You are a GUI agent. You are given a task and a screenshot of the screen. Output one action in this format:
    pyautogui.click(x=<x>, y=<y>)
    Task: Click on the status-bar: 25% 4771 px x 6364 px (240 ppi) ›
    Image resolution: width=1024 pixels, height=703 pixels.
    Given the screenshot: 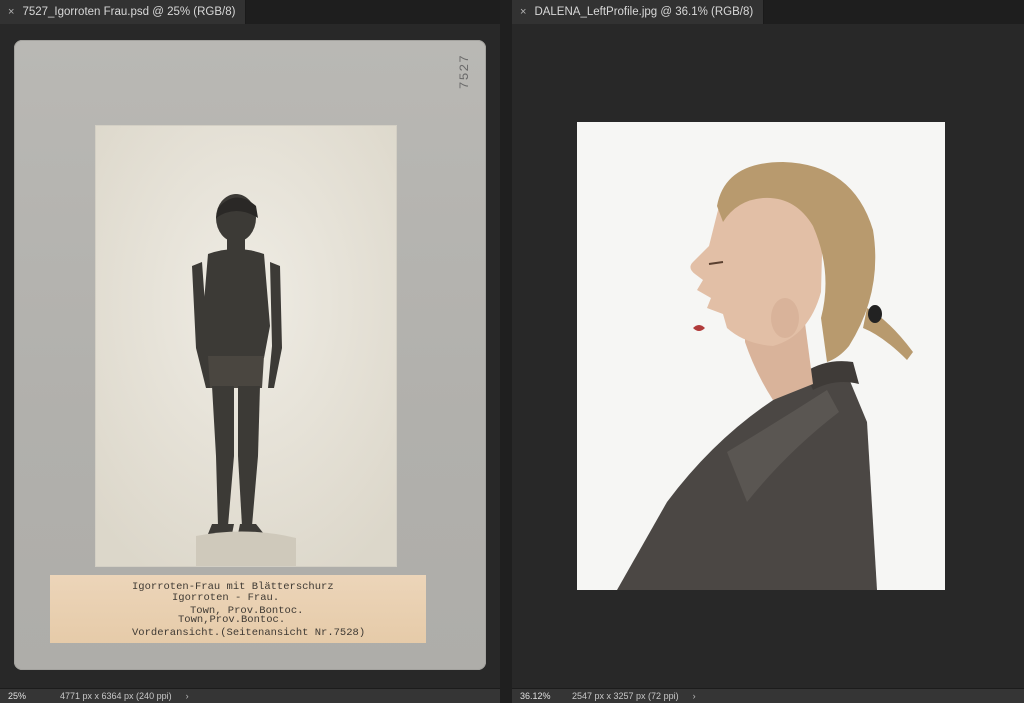 What is the action you would take?
    pyautogui.click(x=250, y=695)
    